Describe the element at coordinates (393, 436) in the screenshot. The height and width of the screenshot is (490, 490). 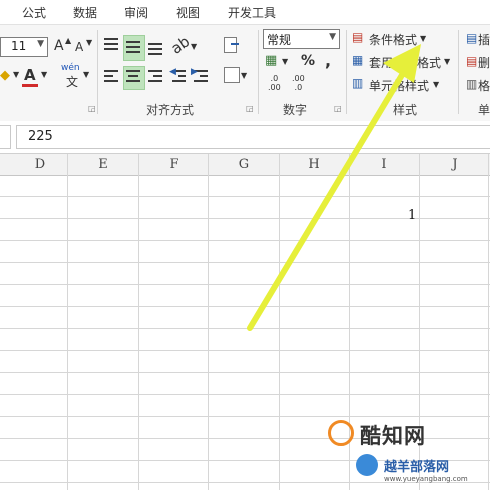
I see `watermark-site-cn: 酷知网` at that location.